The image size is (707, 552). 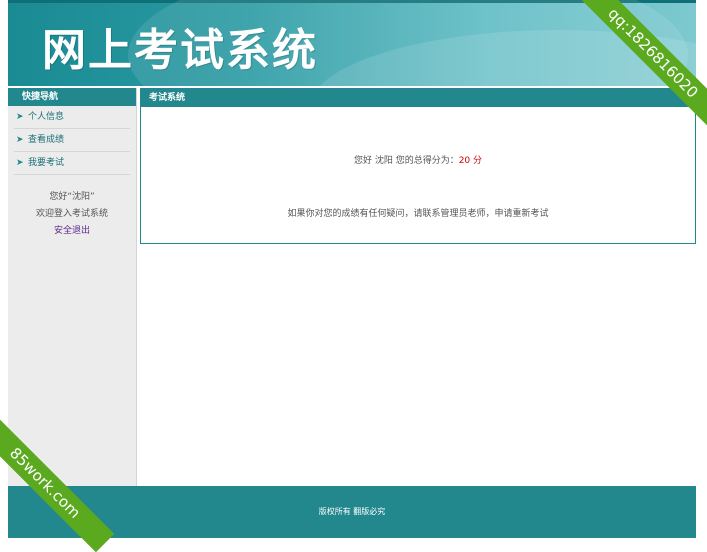 I want to click on site-logo-title: 网上考试系统, so click(x=180, y=50).